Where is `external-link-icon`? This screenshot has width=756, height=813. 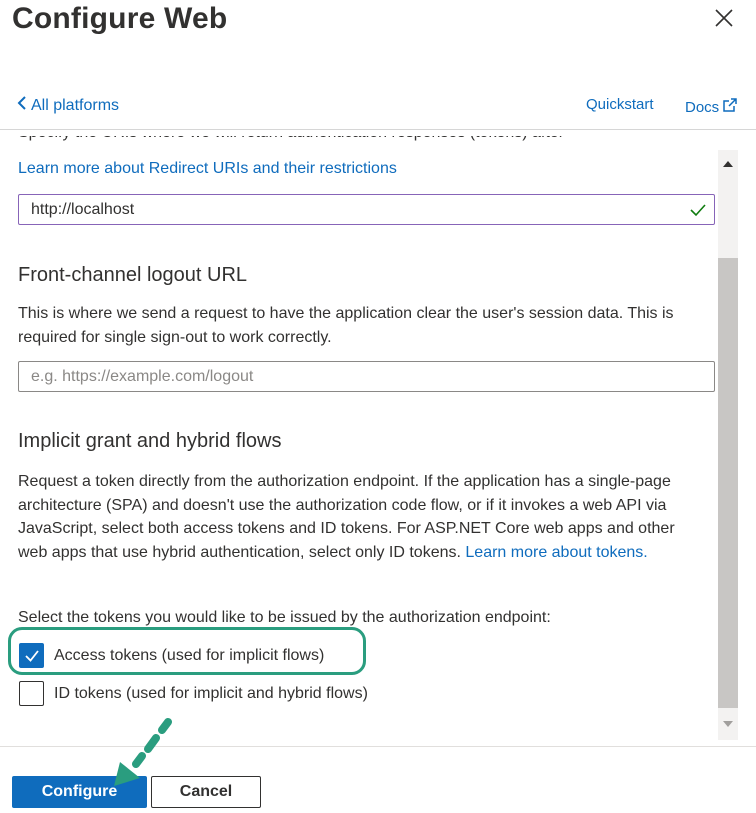
external-link-icon is located at coordinates (730, 107).